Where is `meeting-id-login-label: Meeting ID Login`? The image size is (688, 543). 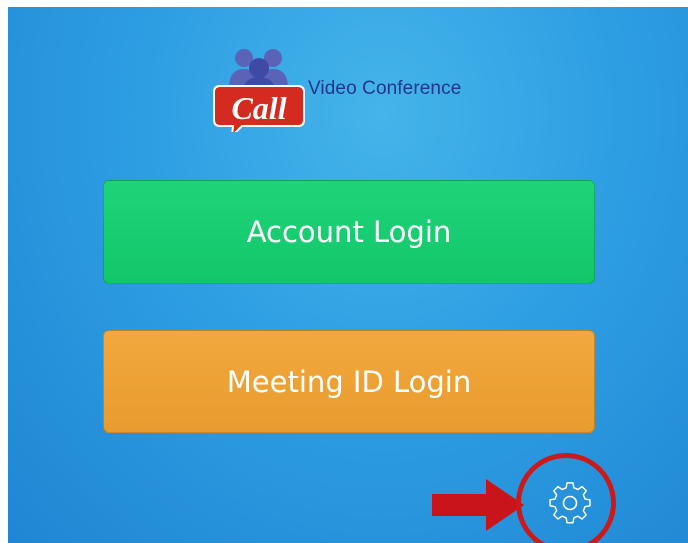
meeting-id-login-label: Meeting ID Login is located at coordinates (349, 381).